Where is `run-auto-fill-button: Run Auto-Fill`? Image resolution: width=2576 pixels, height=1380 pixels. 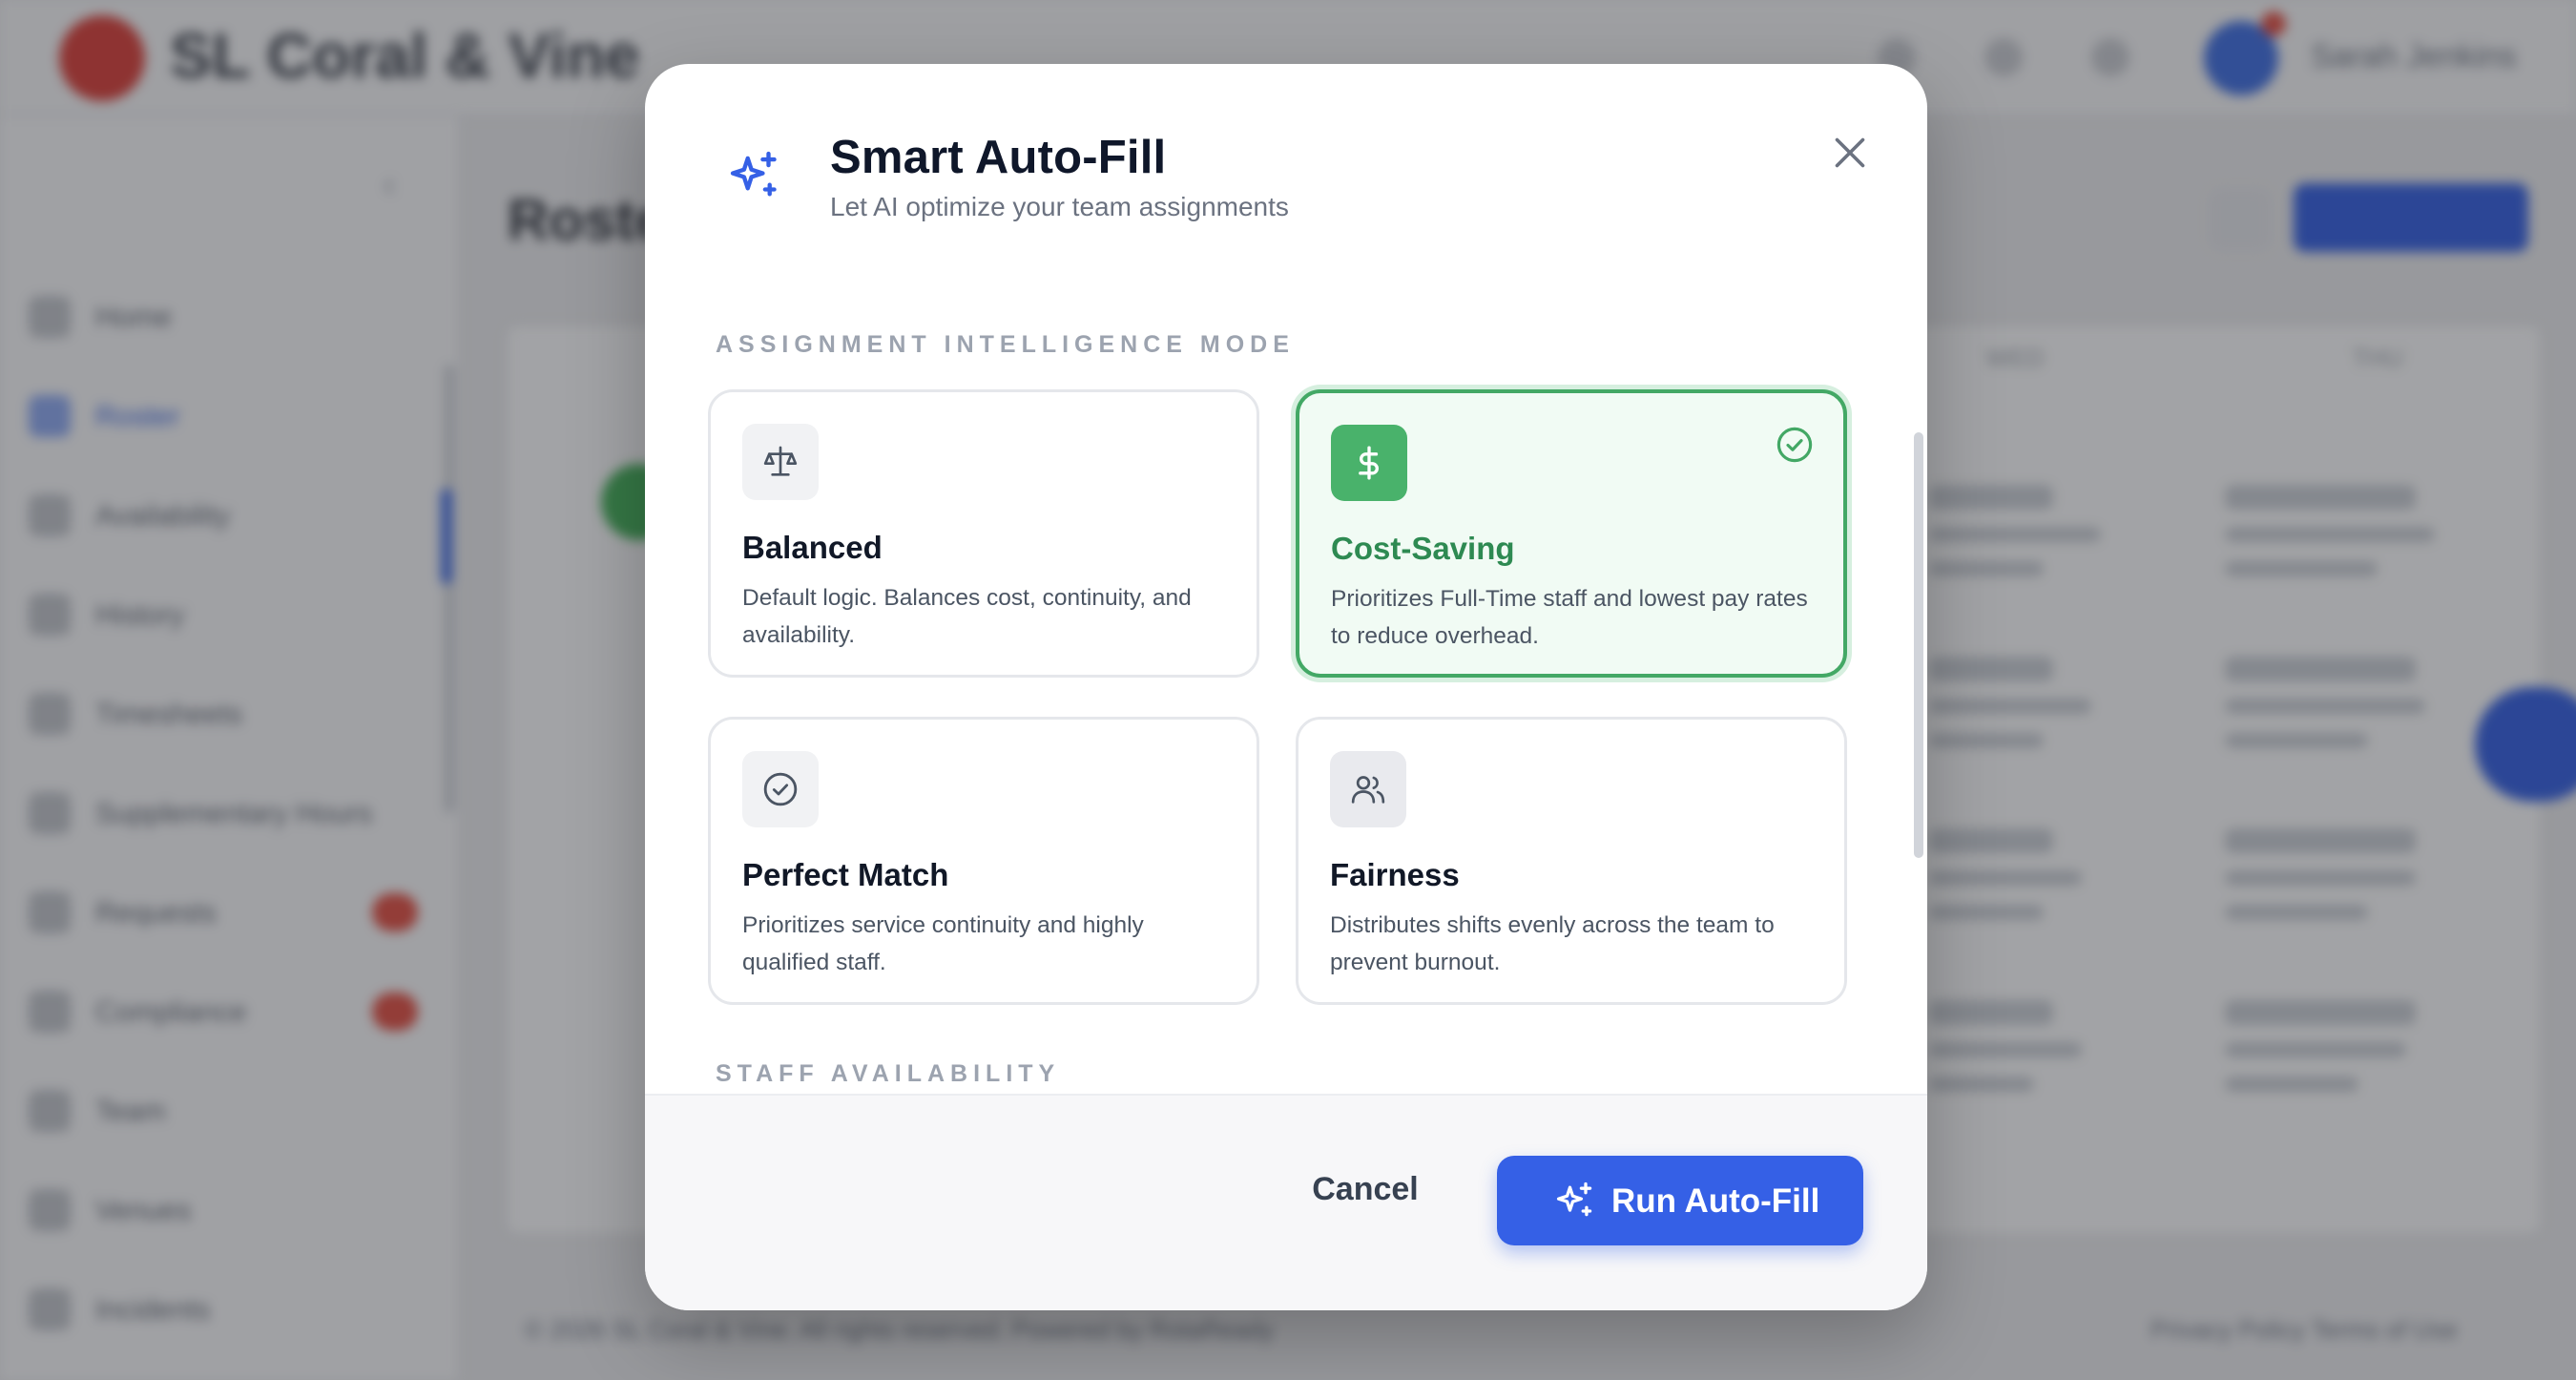
run-auto-fill-button: Run Auto-Fill is located at coordinates (1680, 1200).